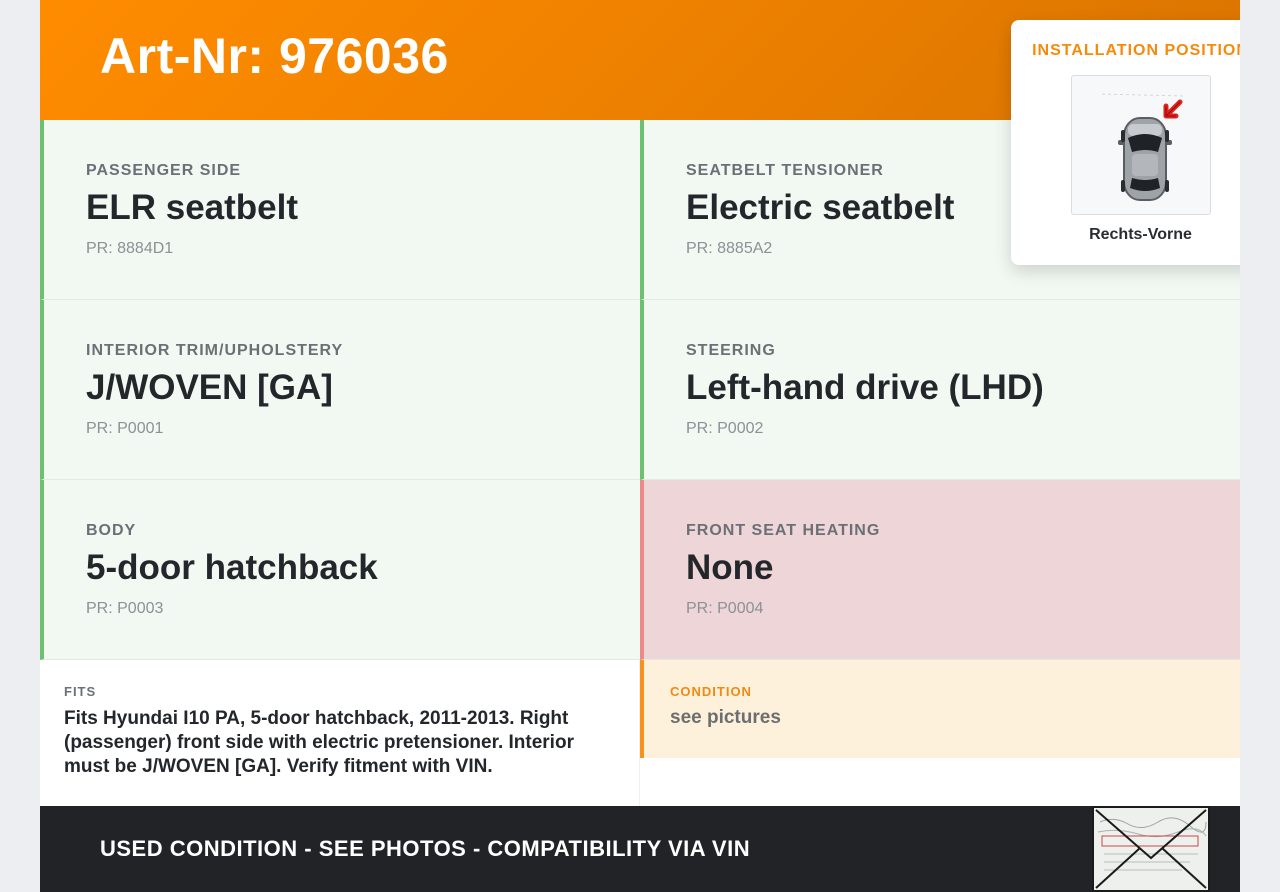 This screenshot has width=1280, height=892. Describe the element at coordinates (729, 248) in the screenshot. I see `spec-pr-code: PR: 8885A2` at that location.